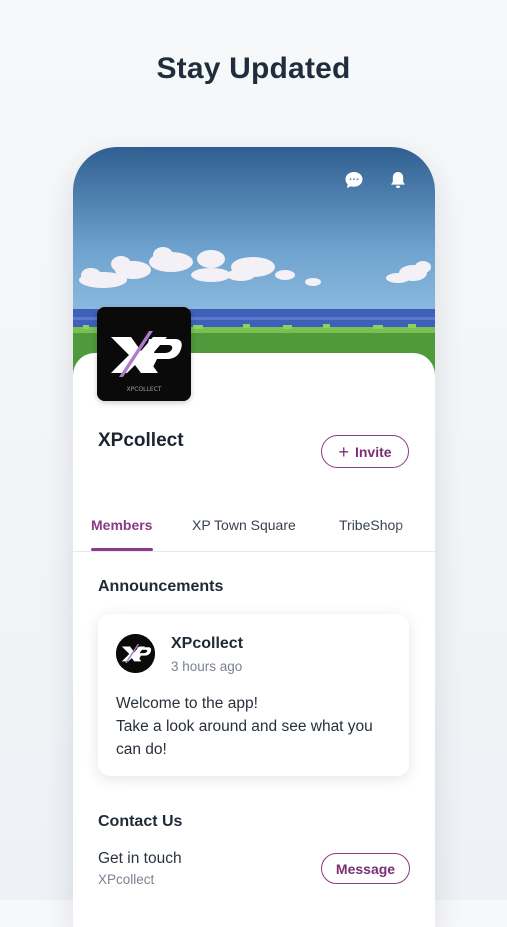 The height and width of the screenshot is (927, 507). Describe the element at coordinates (354, 180) in the screenshot. I see `chat-bubble-icon` at that location.